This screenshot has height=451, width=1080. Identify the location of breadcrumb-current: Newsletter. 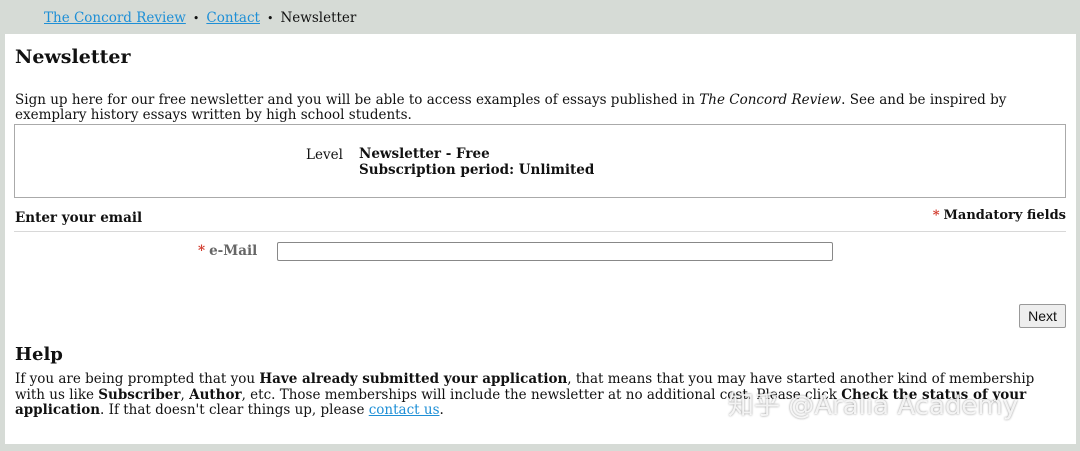
(318, 18).